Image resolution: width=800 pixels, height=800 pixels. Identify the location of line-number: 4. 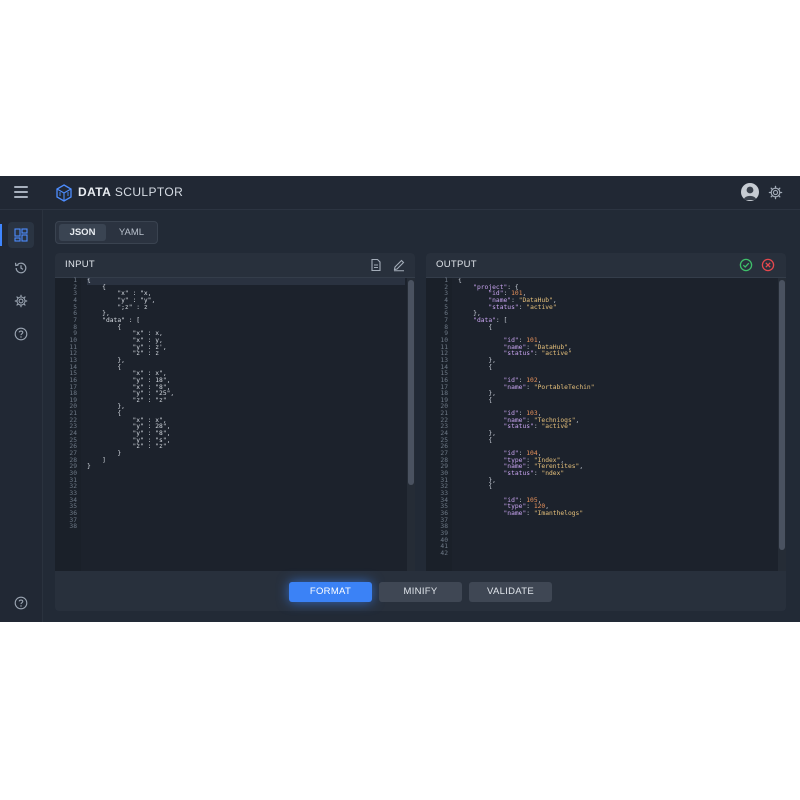
(446, 300).